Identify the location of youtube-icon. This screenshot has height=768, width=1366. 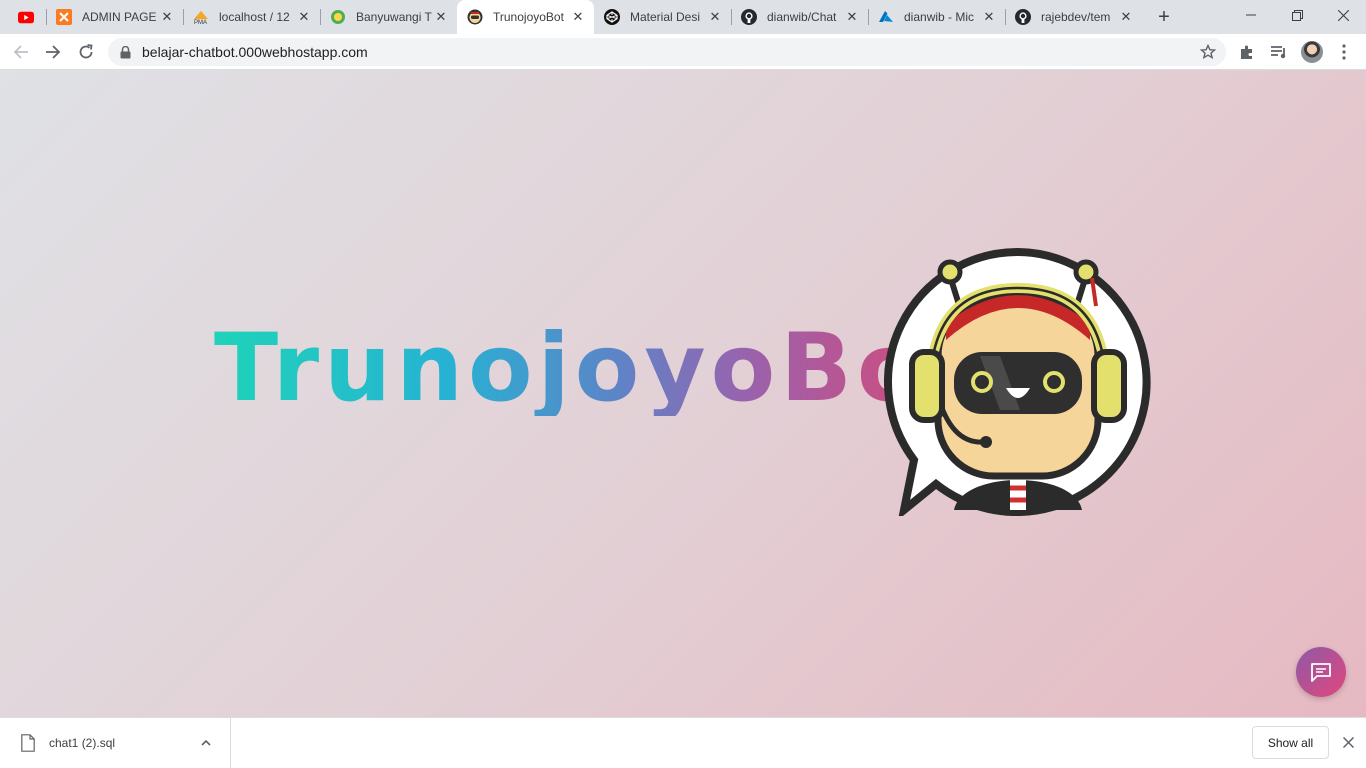
(26, 17).